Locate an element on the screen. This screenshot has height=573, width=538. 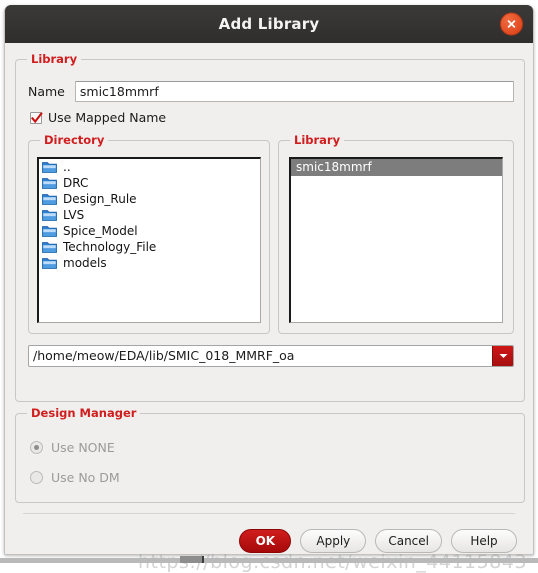
radio-use-none-indicator is located at coordinates (36, 447).